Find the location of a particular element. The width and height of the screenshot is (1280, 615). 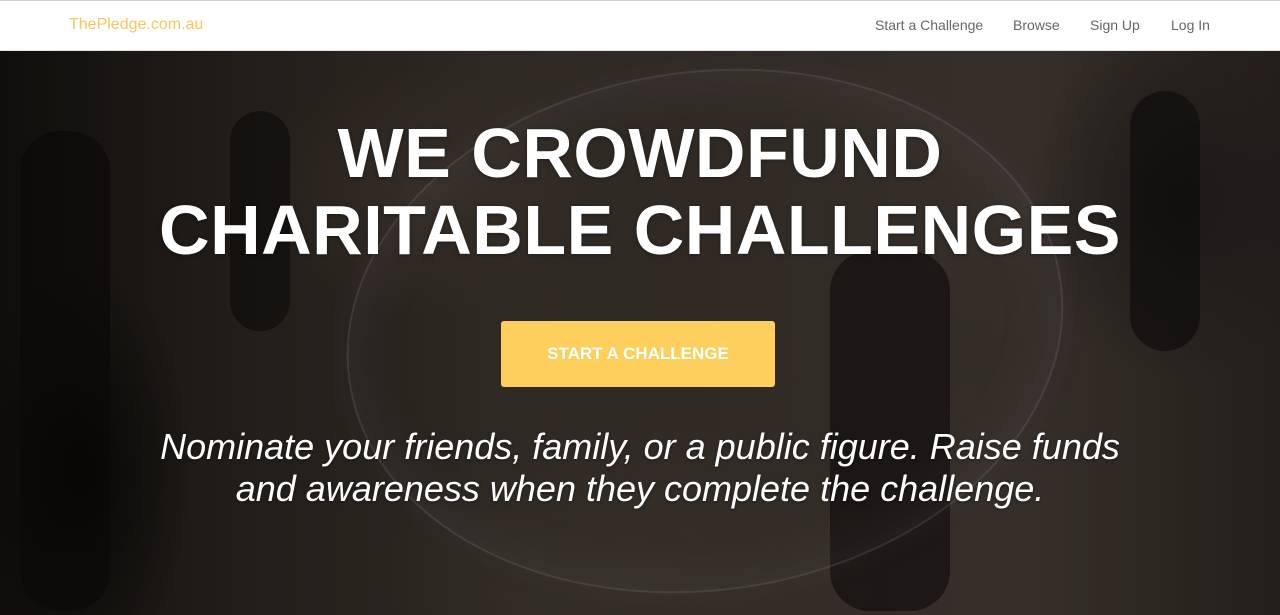

brand-logo-link: ThePledge.com.au is located at coordinates (136, 25).